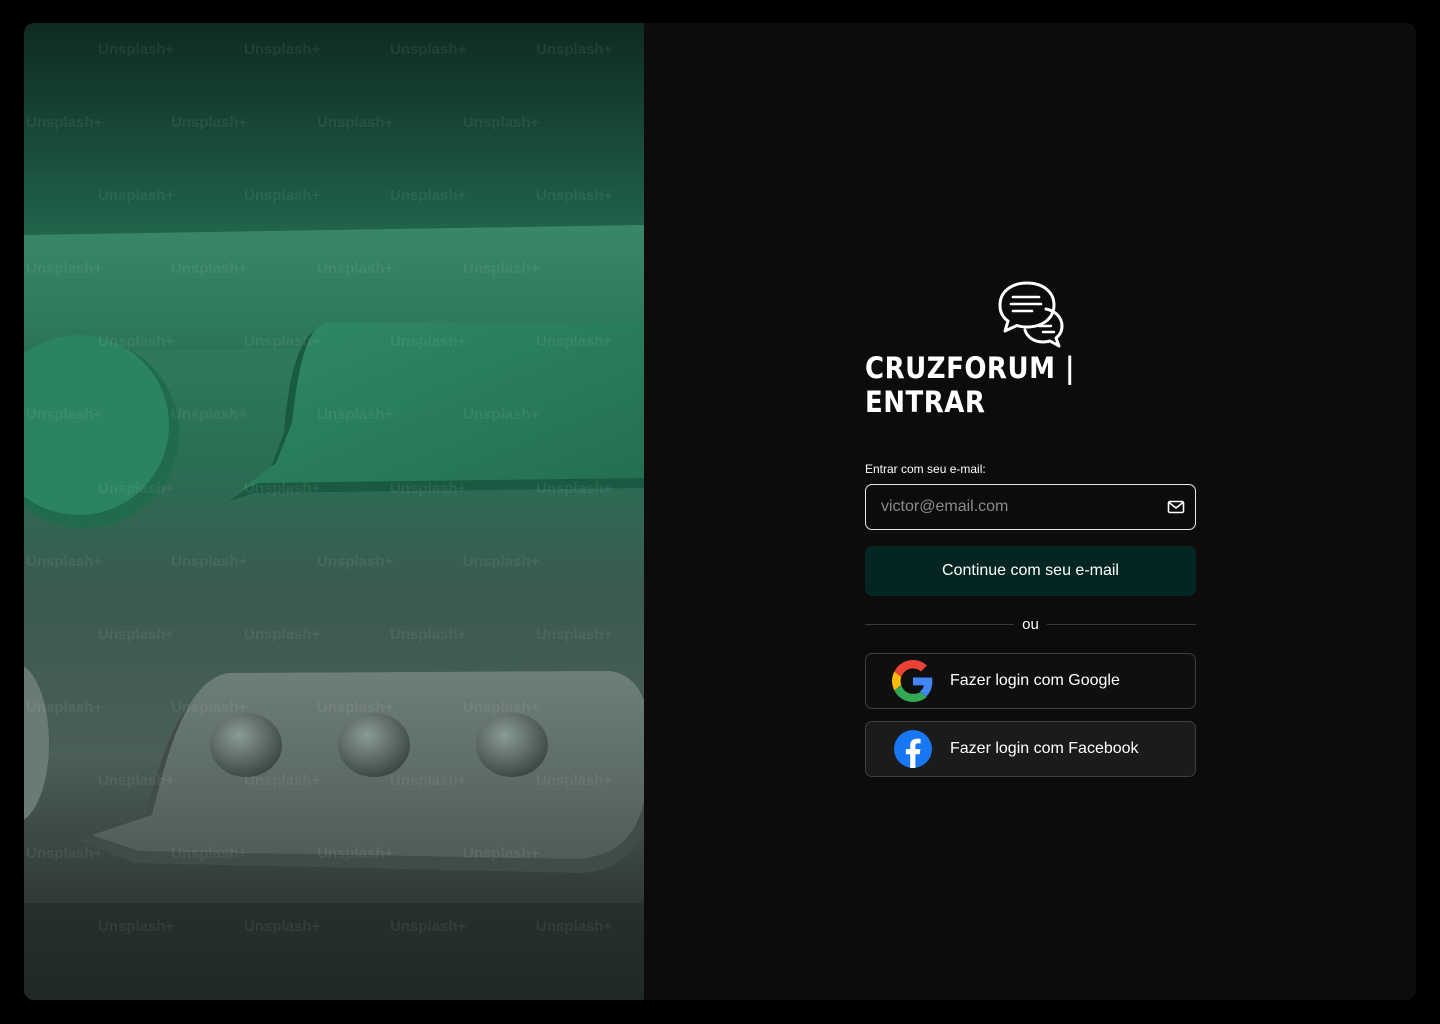 The width and height of the screenshot is (1440, 1024). Describe the element at coordinates (1176, 507) in the screenshot. I see `mail-icon` at that location.